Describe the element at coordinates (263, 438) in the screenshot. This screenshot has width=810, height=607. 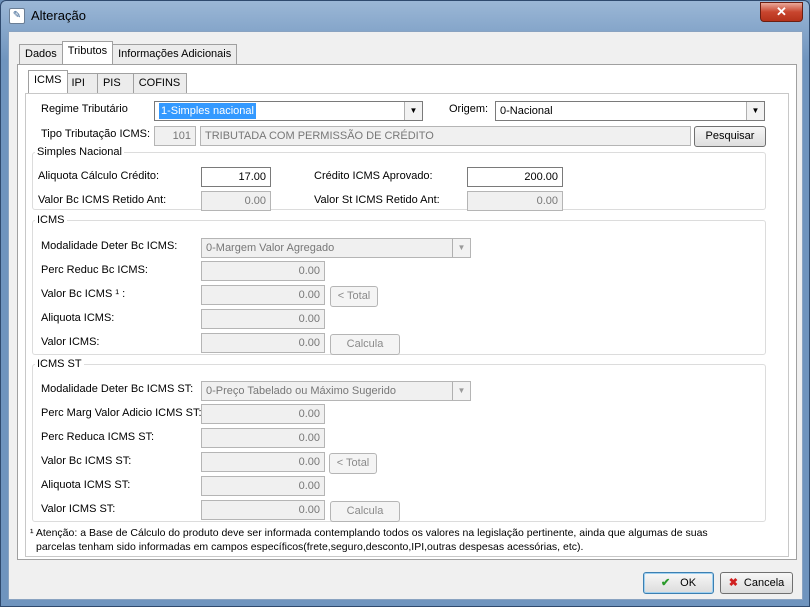
I see `perc-reduca-st-input: 0.00` at that location.